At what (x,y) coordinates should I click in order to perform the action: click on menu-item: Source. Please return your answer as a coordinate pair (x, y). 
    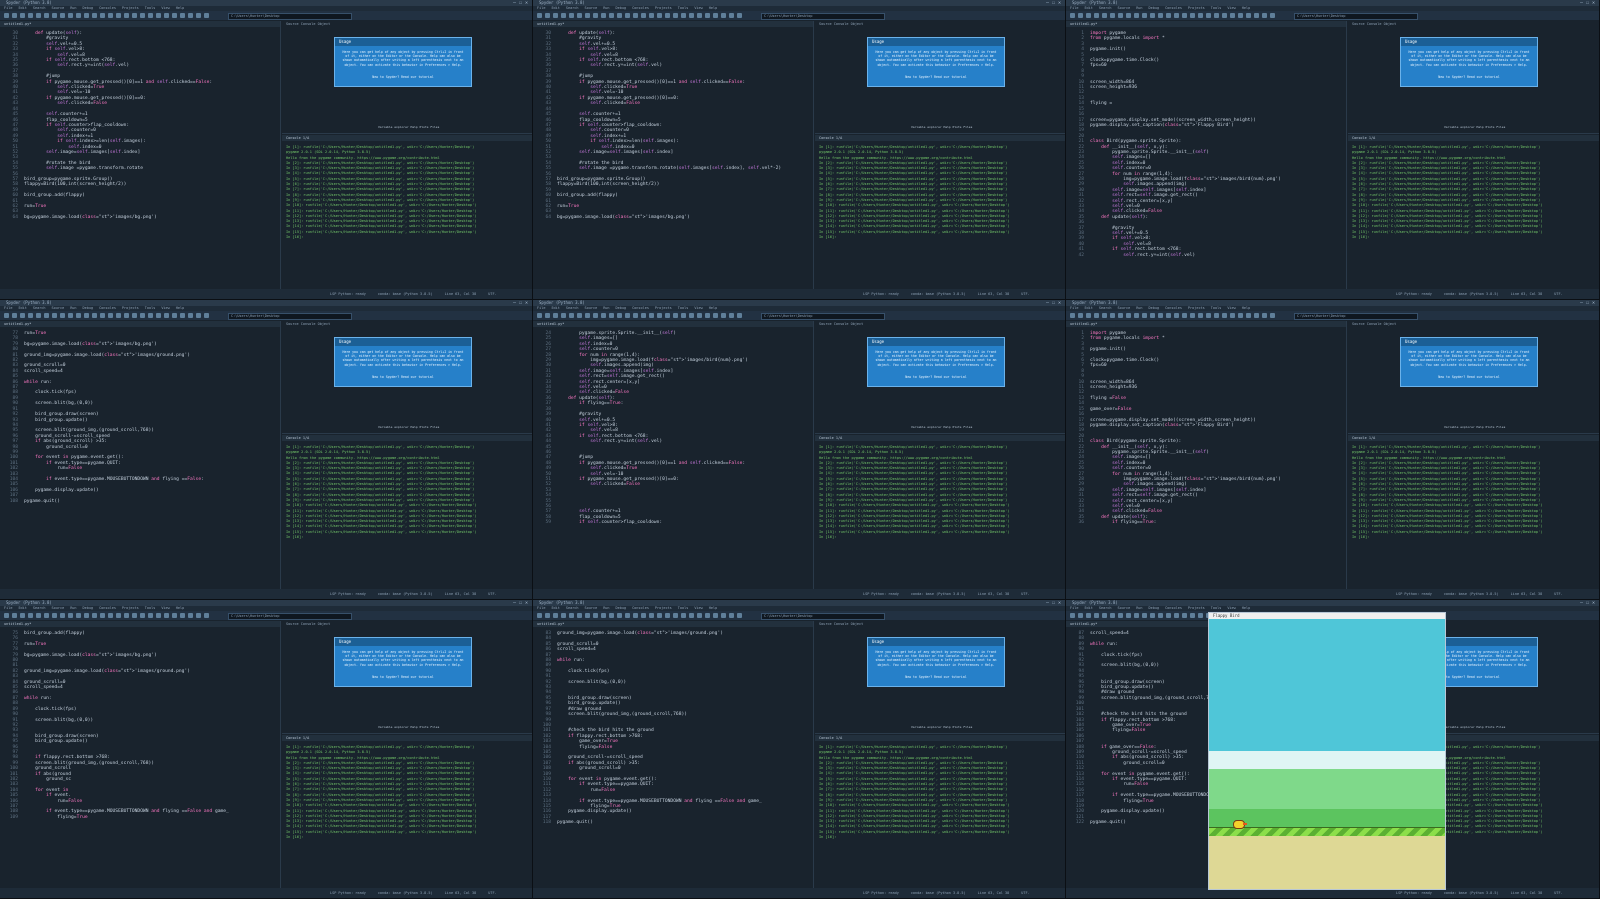
    Looking at the image, I should click on (58, 8).